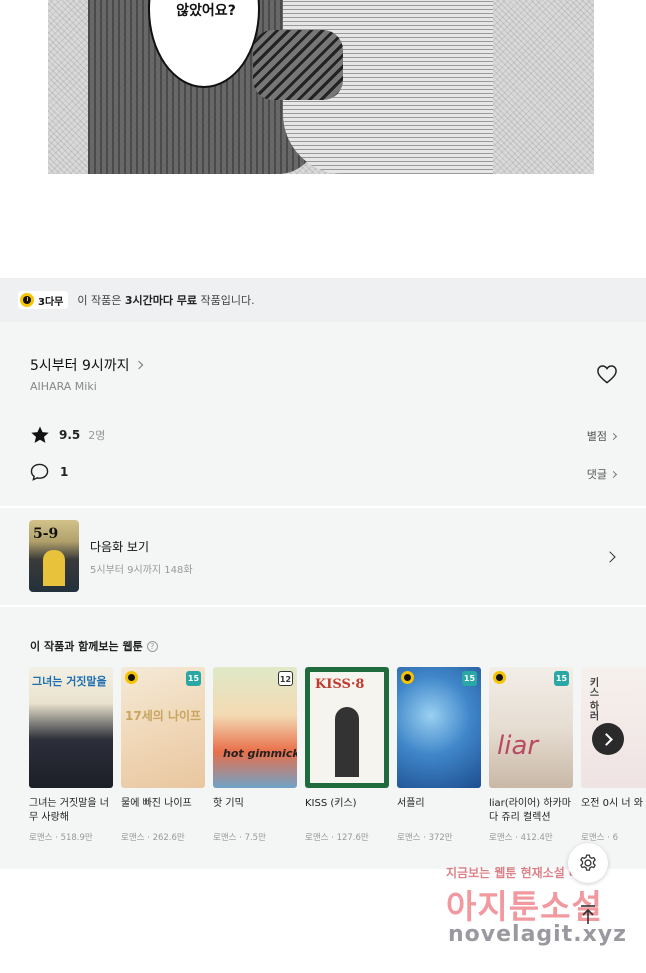 The width and height of the screenshot is (646, 973). I want to click on recommendations-title: 이 작품과 함께보는 웹툰 ?, so click(94, 646).